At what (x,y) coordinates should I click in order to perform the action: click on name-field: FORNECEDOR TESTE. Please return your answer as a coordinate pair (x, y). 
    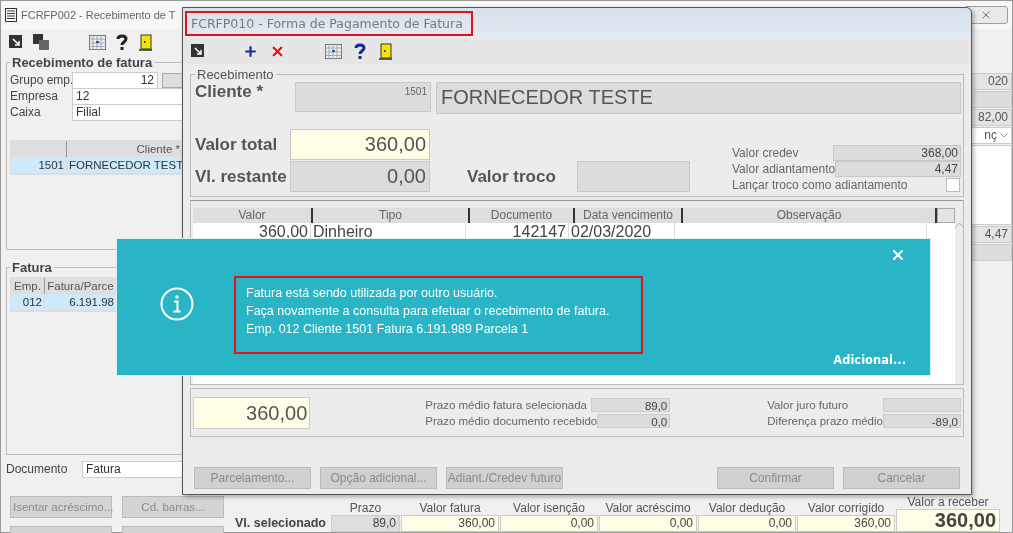
    Looking at the image, I should click on (698, 98).